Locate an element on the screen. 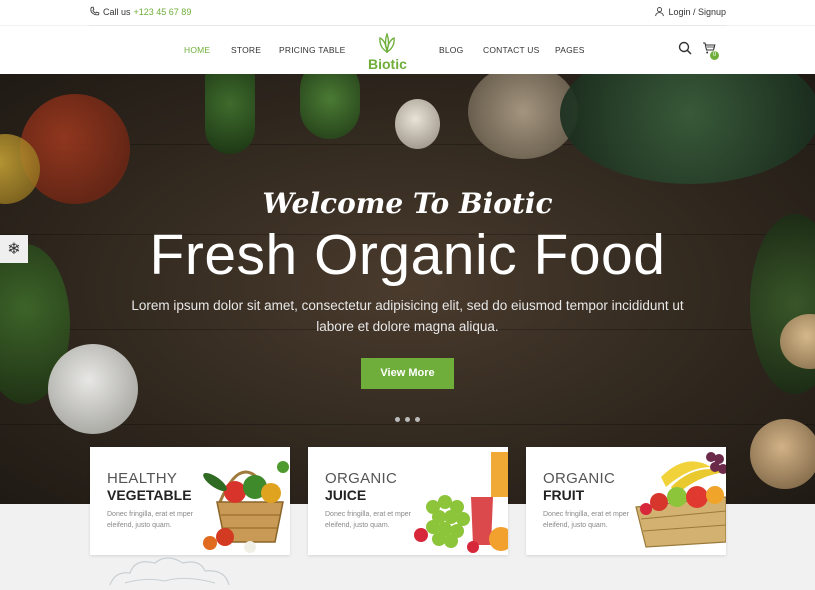 This screenshot has width=815, height=590. logo: Biotic is located at coordinates (387, 52).